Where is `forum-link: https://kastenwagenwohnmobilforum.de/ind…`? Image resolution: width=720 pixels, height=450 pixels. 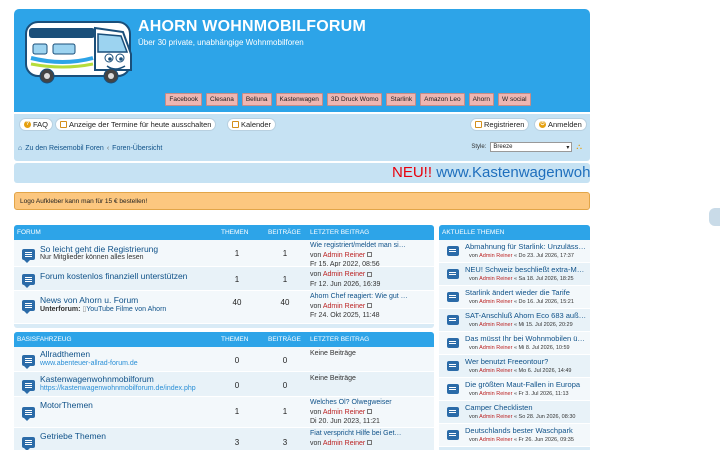 forum-link: https://kastenwagenwohnmobilforum.de/ind… is located at coordinates (118, 388).